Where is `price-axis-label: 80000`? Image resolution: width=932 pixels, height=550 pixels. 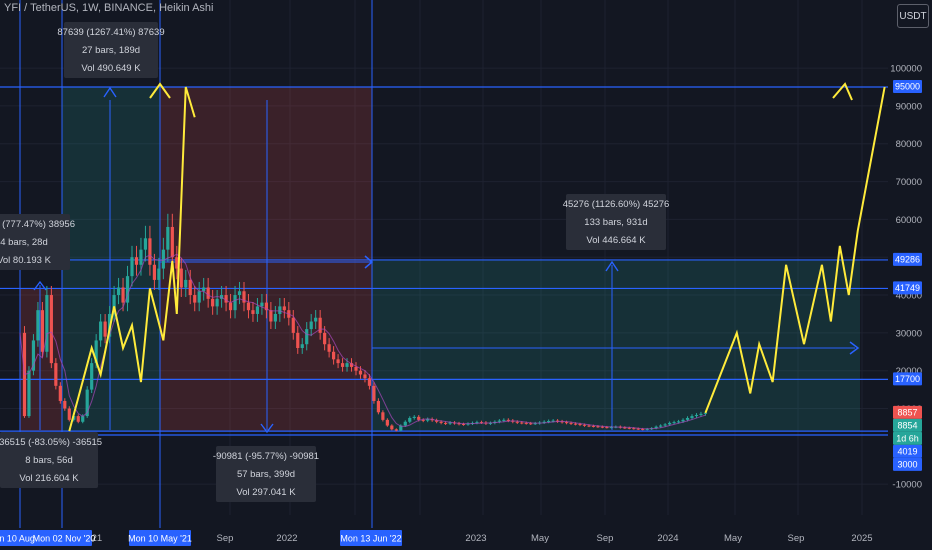
price-axis-label: 80000 is located at coordinates (909, 144).